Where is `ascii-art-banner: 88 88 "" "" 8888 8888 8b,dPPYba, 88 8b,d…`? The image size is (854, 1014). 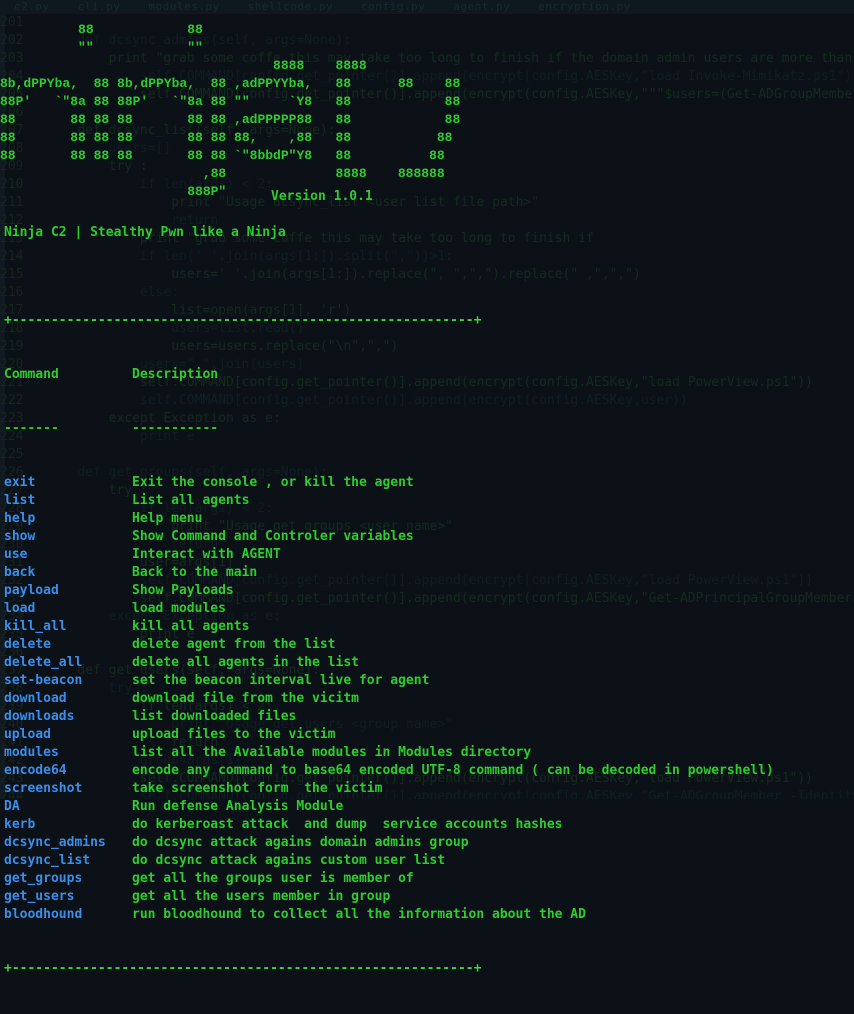
ascii-art-banner: 88 88 "" "" 8888 8888 8b,dPPYba, 88 8b,d… is located at coordinates (230, 110).